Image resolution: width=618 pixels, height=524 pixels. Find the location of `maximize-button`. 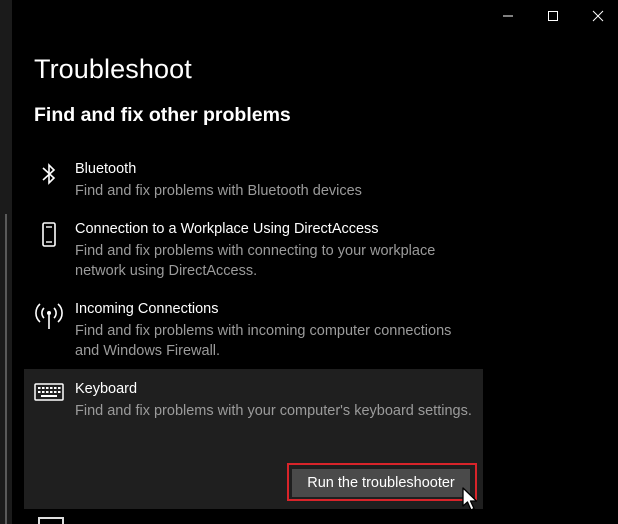

maximize-button is located at coordinates (553, 16).